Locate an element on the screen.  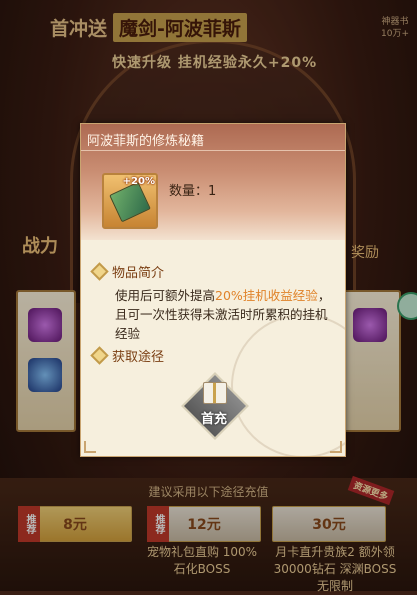
gift-icon is located at coordinates (215, 393).